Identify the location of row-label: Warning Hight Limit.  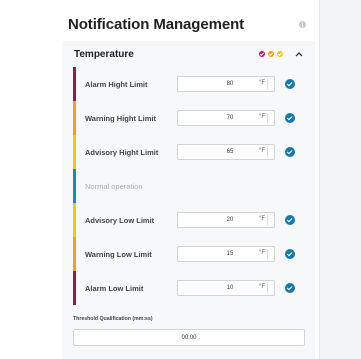
(120, 118).